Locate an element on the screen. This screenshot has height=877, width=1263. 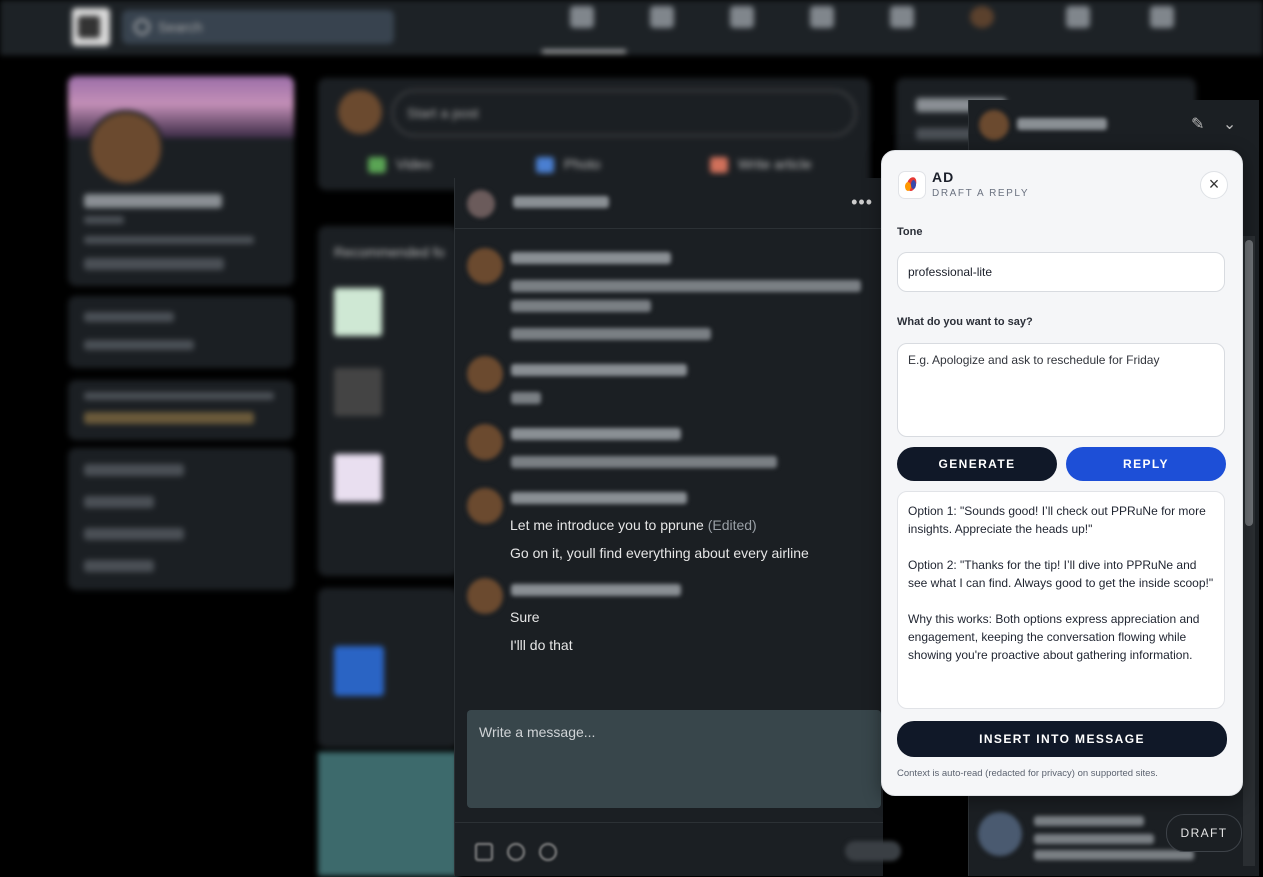
profile-card is located at coordinates (181, 181).